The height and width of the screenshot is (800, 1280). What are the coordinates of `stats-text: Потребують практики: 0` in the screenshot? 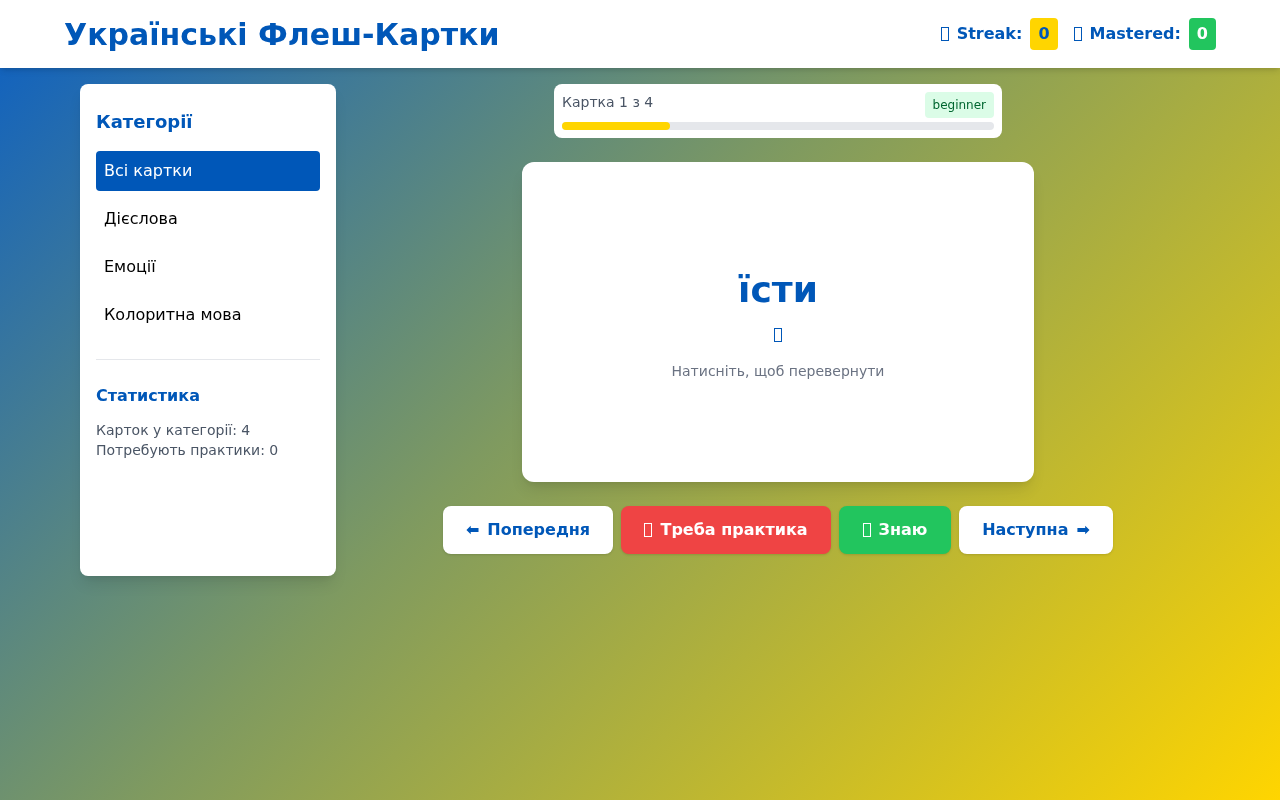 It's located at (188, 450).